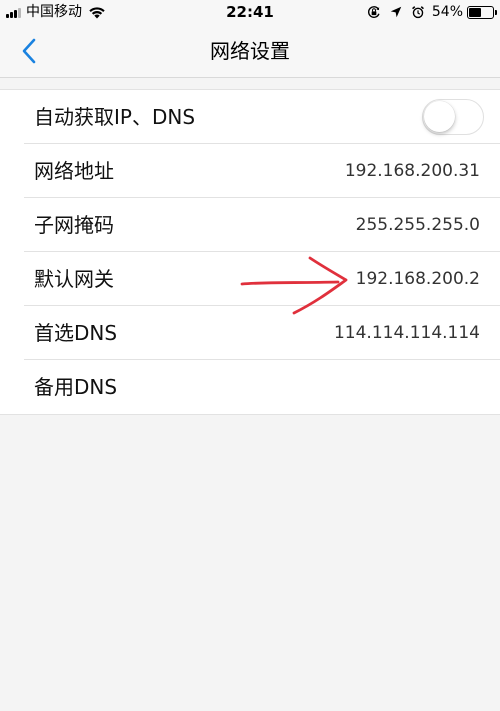 The width and height of the screenshot is (500, 711). I want to click on primary-dns-value: 114.114.114.114, so click(407, 333).